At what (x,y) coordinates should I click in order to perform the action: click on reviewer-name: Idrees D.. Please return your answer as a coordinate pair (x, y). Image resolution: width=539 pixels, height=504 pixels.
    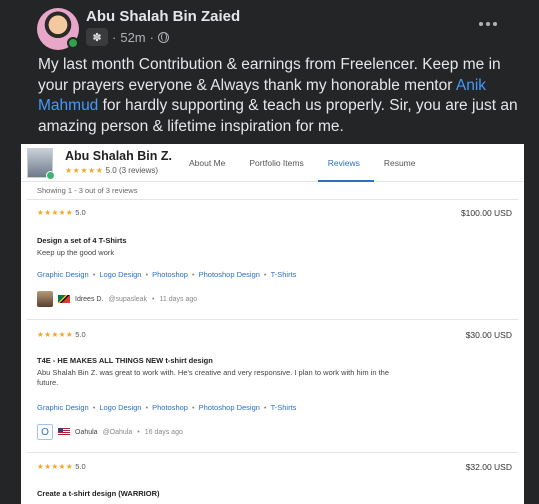
    Looking at the image, I should click on (89, 299).